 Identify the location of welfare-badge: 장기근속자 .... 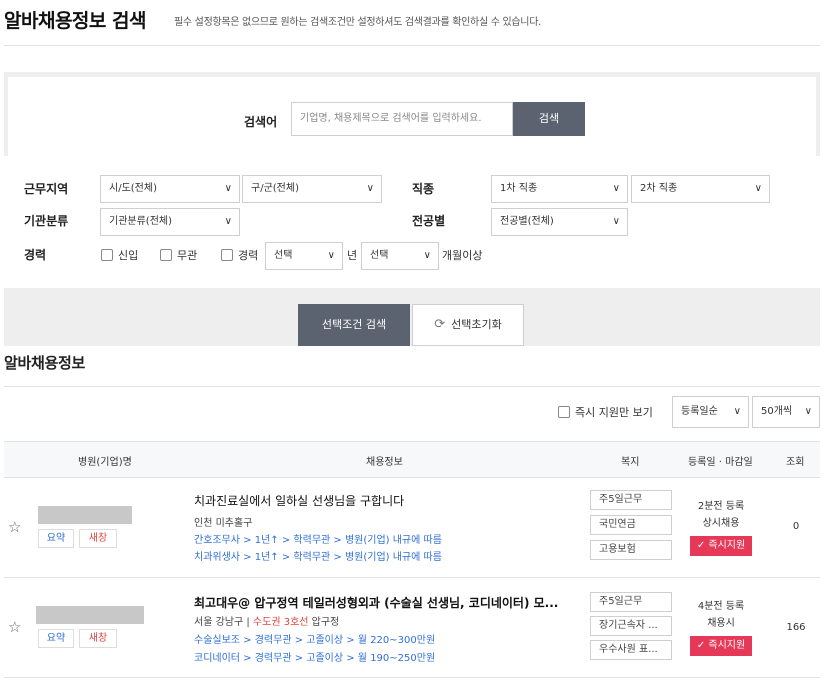
(631, 626).